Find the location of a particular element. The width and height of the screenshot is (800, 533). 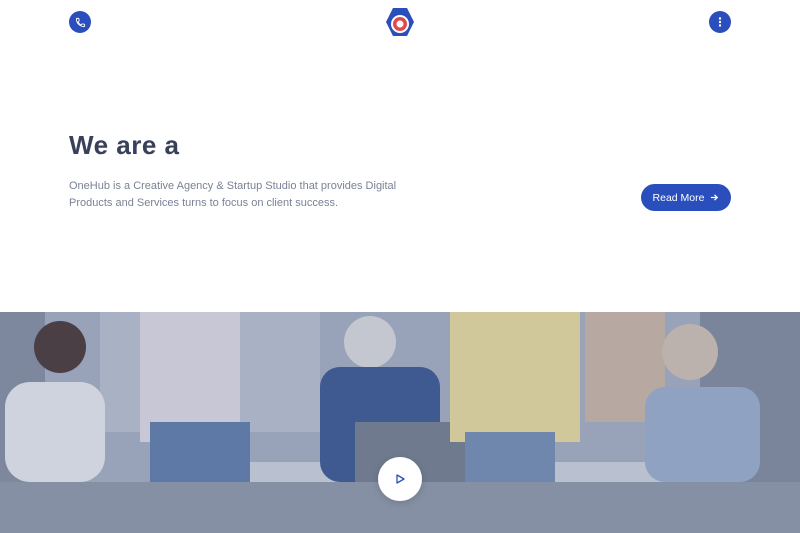

menu-button is located at coordinates (720, 22).